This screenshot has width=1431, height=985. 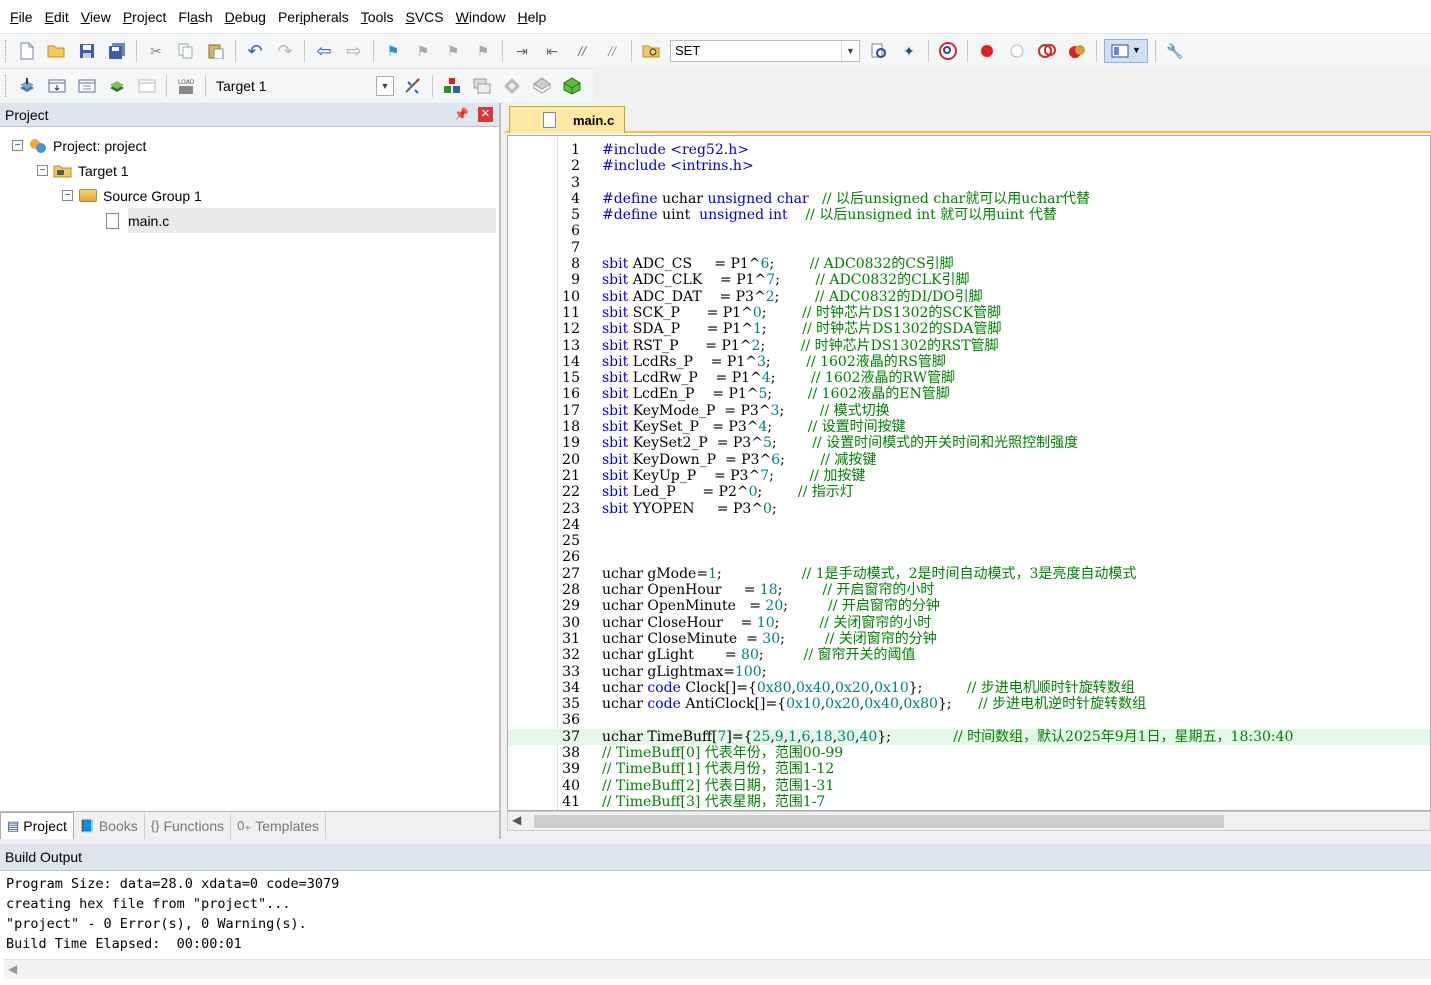 I want to click on editor-tab-main-c: main.c, so click(x=567, y=119).